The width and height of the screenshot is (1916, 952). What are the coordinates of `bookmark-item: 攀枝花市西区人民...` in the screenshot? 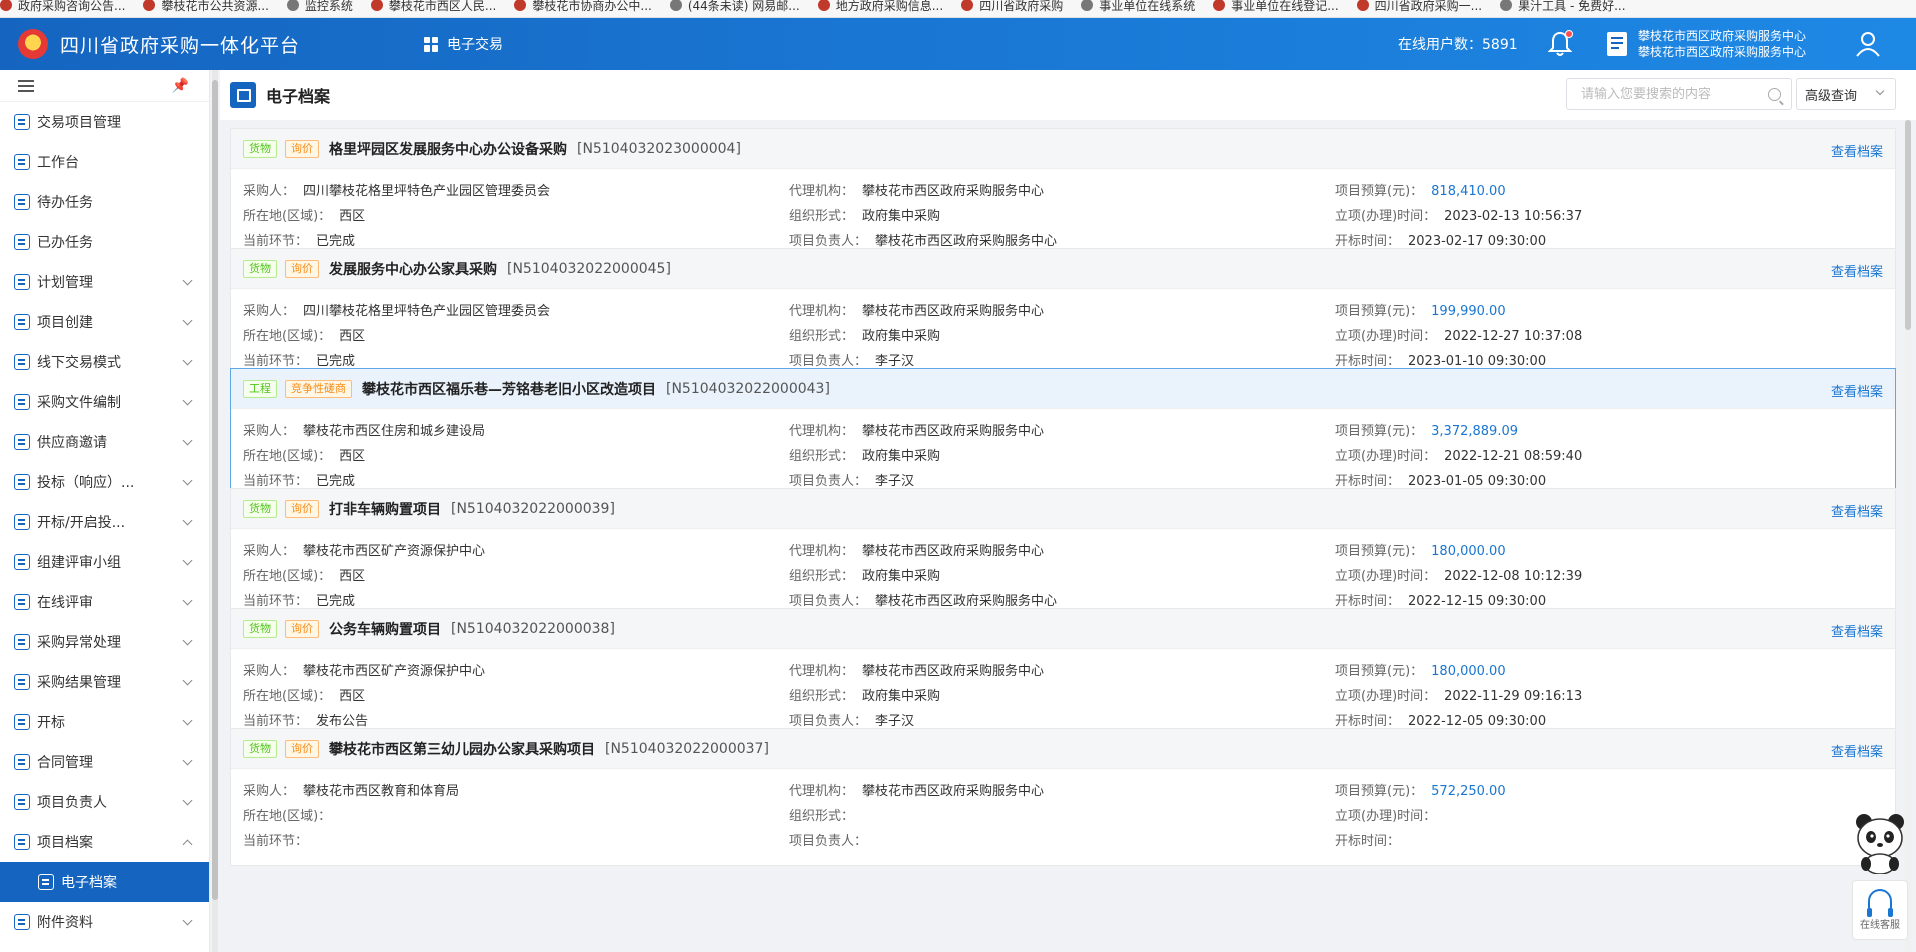 It's located at (433, 7).